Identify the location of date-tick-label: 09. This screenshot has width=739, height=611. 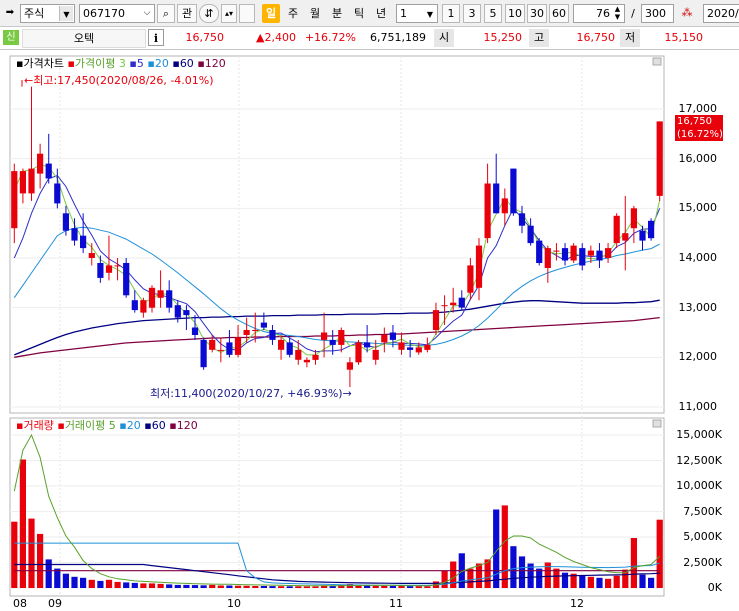
(55, 603).